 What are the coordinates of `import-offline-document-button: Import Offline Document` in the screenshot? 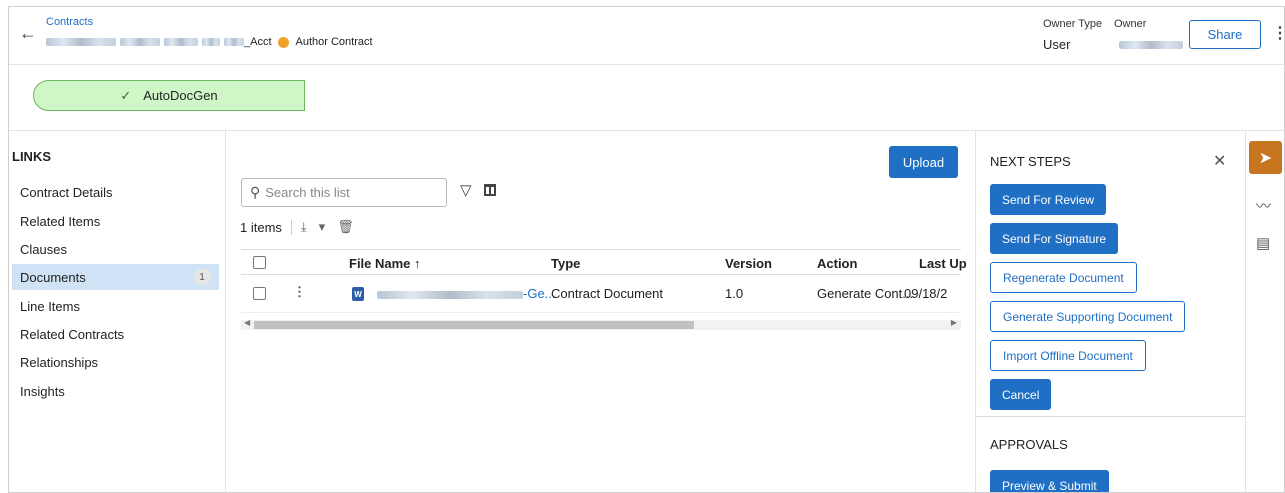 It's located at (1068, 355).